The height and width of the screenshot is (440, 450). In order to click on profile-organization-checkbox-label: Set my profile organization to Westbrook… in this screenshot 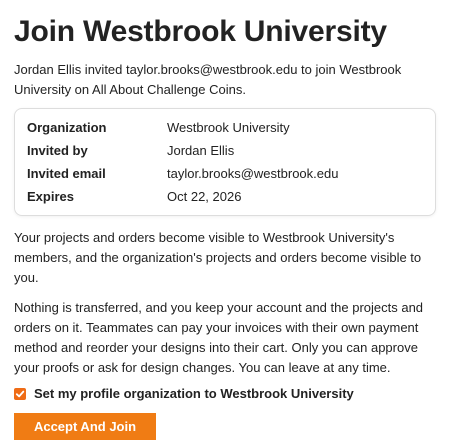, I will do `click(194, 393)`.